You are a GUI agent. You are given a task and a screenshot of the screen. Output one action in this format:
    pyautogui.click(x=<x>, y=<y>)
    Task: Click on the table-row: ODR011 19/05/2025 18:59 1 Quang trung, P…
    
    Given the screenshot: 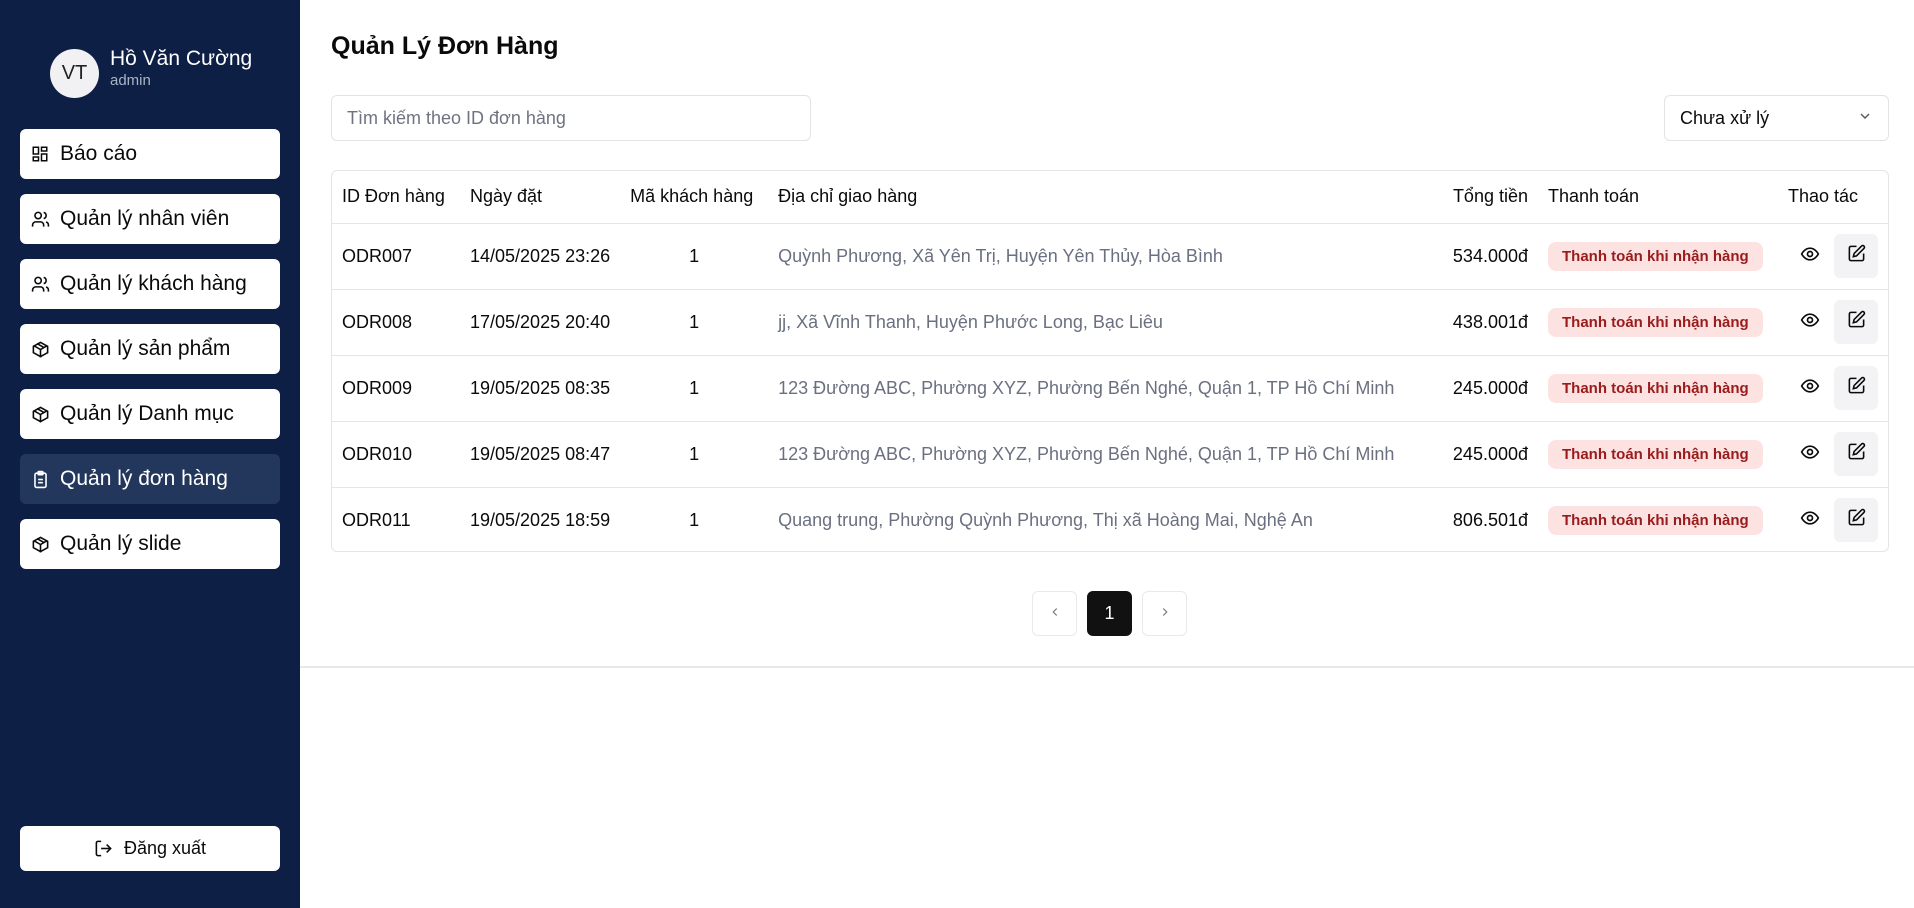 What is the action you would take?
    pyautogui.click(x=1110, y=519)
    